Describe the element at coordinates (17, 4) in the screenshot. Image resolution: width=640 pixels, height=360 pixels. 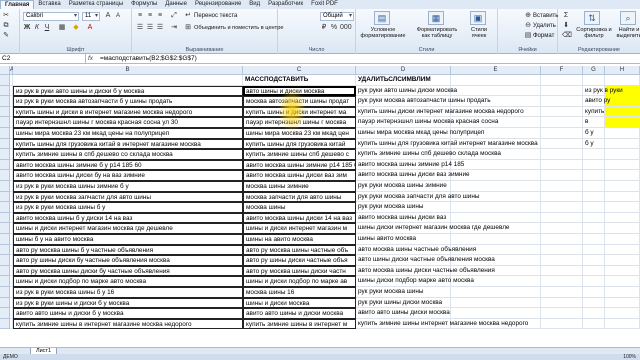
I see `tab-home: Главная` at that location.